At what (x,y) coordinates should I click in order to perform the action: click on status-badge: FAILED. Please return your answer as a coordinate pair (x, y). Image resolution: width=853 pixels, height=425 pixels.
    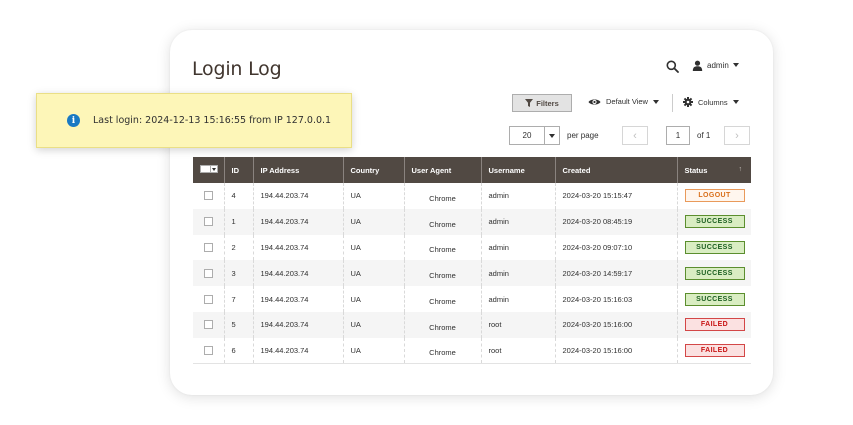
    Looking at the image, I should click on (714, 325).